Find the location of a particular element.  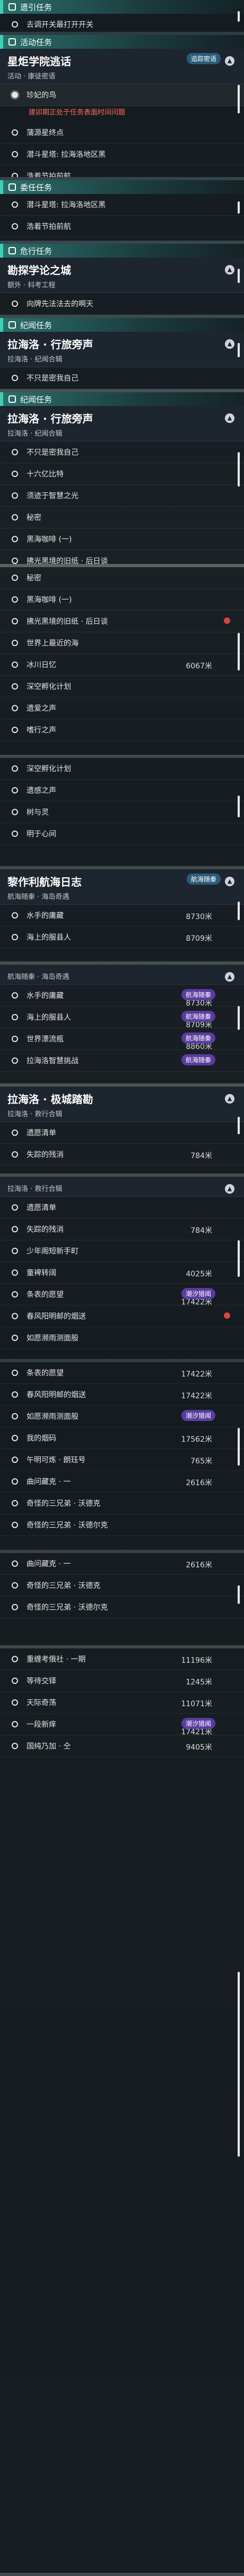

category-header: 遗引任务 is located at coordinates (122, 7).